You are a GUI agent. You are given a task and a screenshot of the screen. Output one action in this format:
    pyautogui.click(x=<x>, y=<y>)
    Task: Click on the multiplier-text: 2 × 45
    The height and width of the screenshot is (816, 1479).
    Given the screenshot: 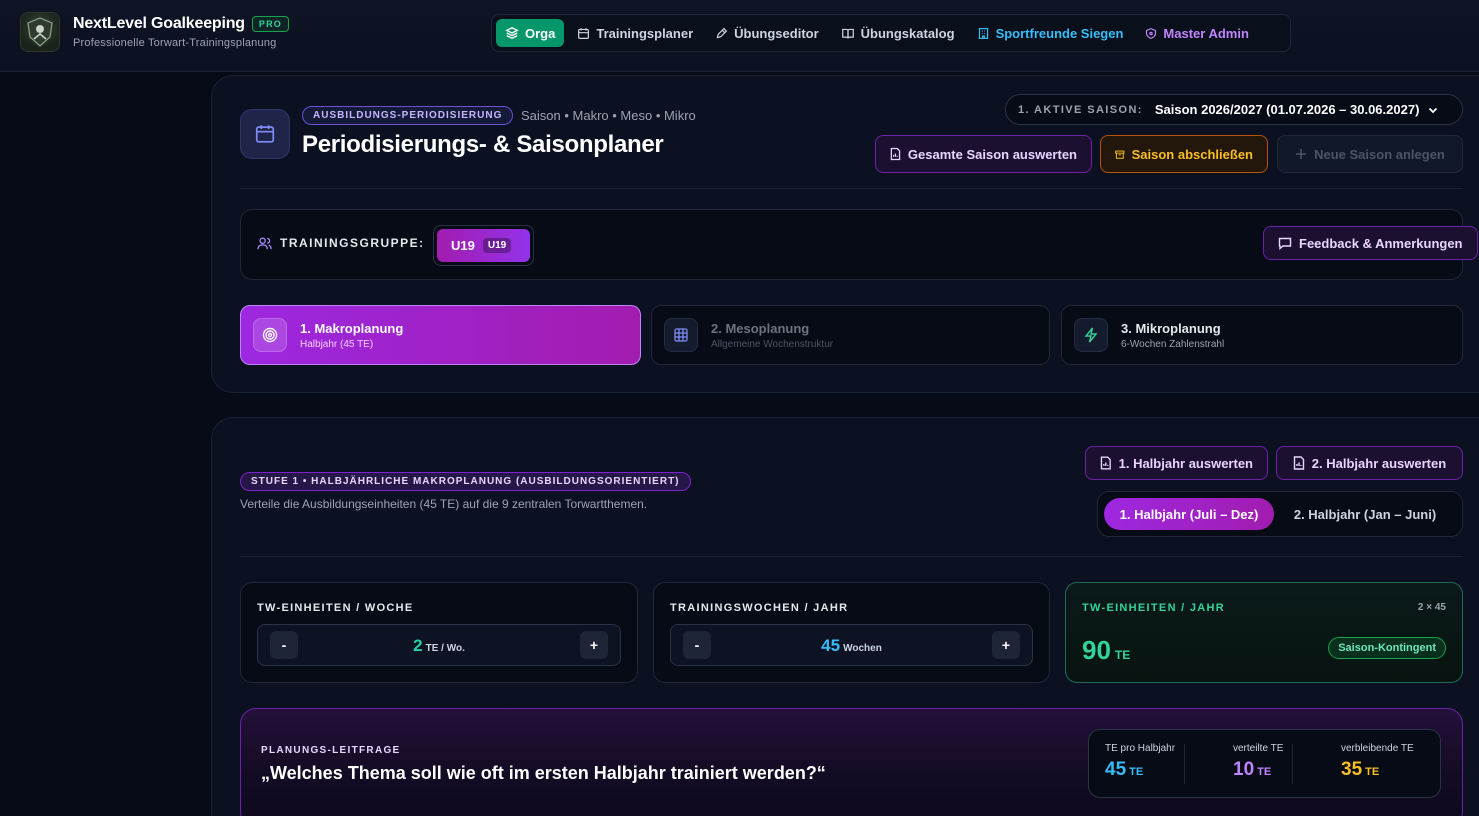 What is the action you would take?
    pyautogui.click(x=1431, y=607)
    